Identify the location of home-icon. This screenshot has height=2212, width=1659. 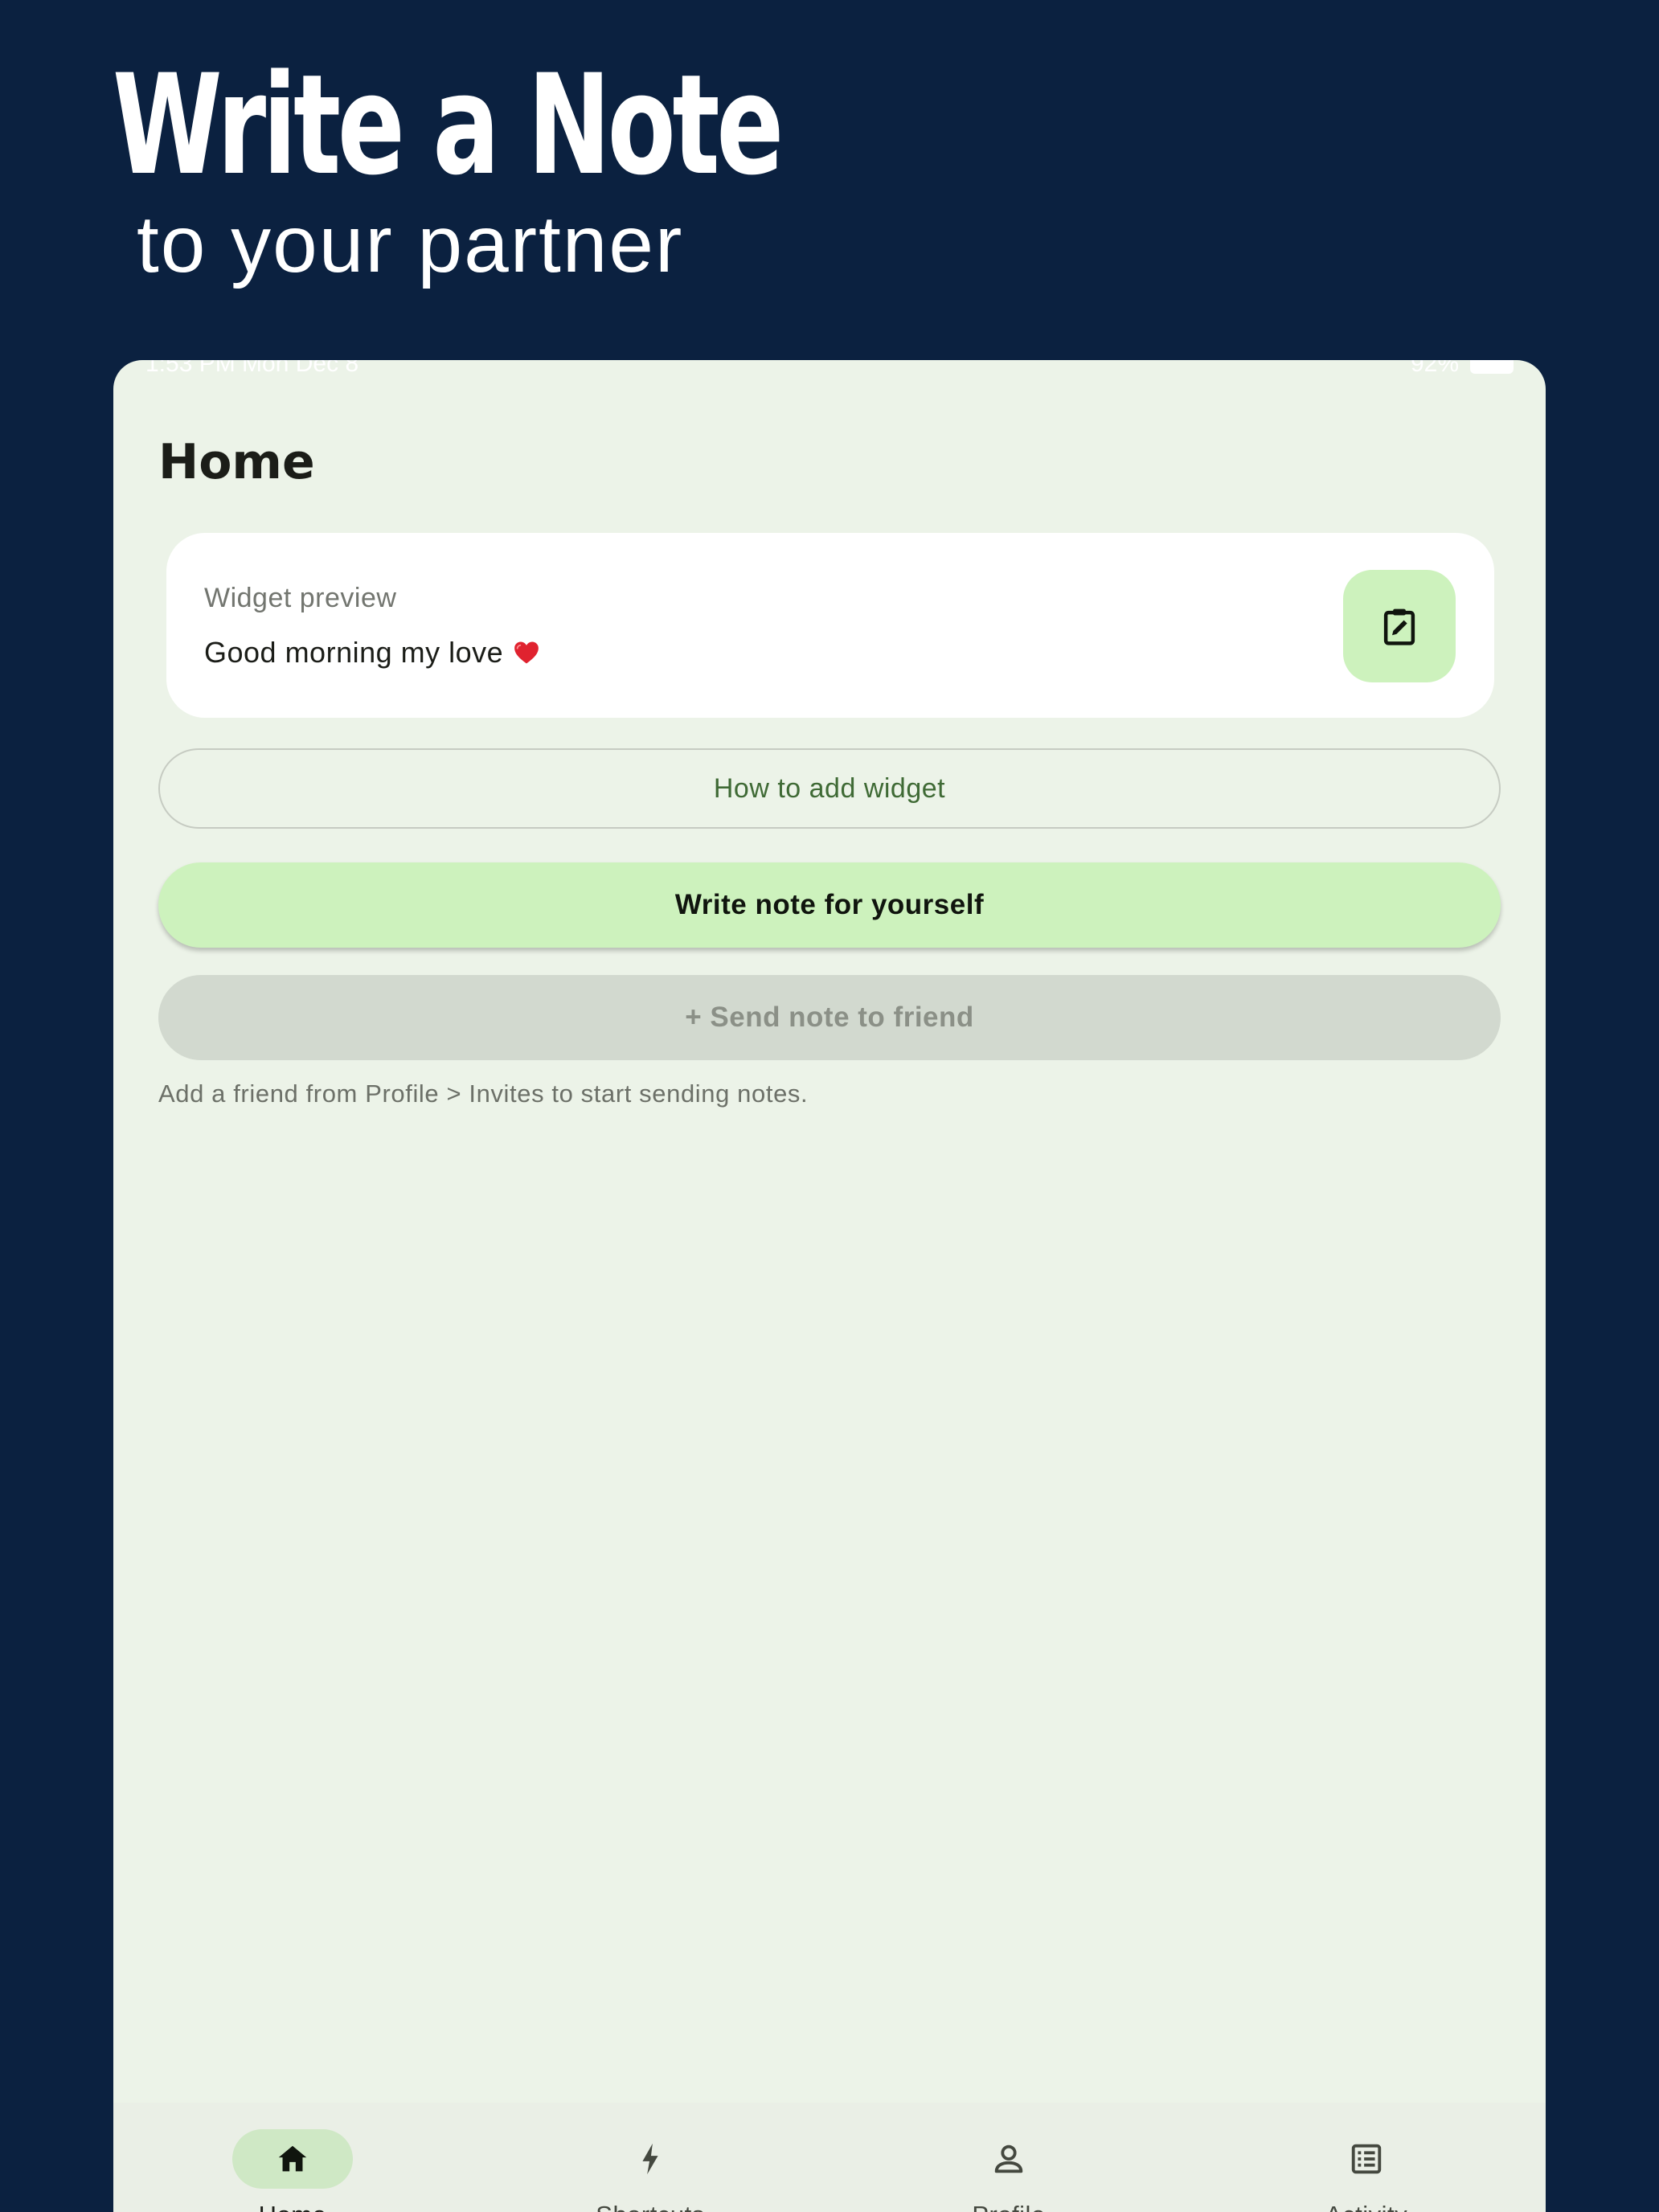
(292, 2158).